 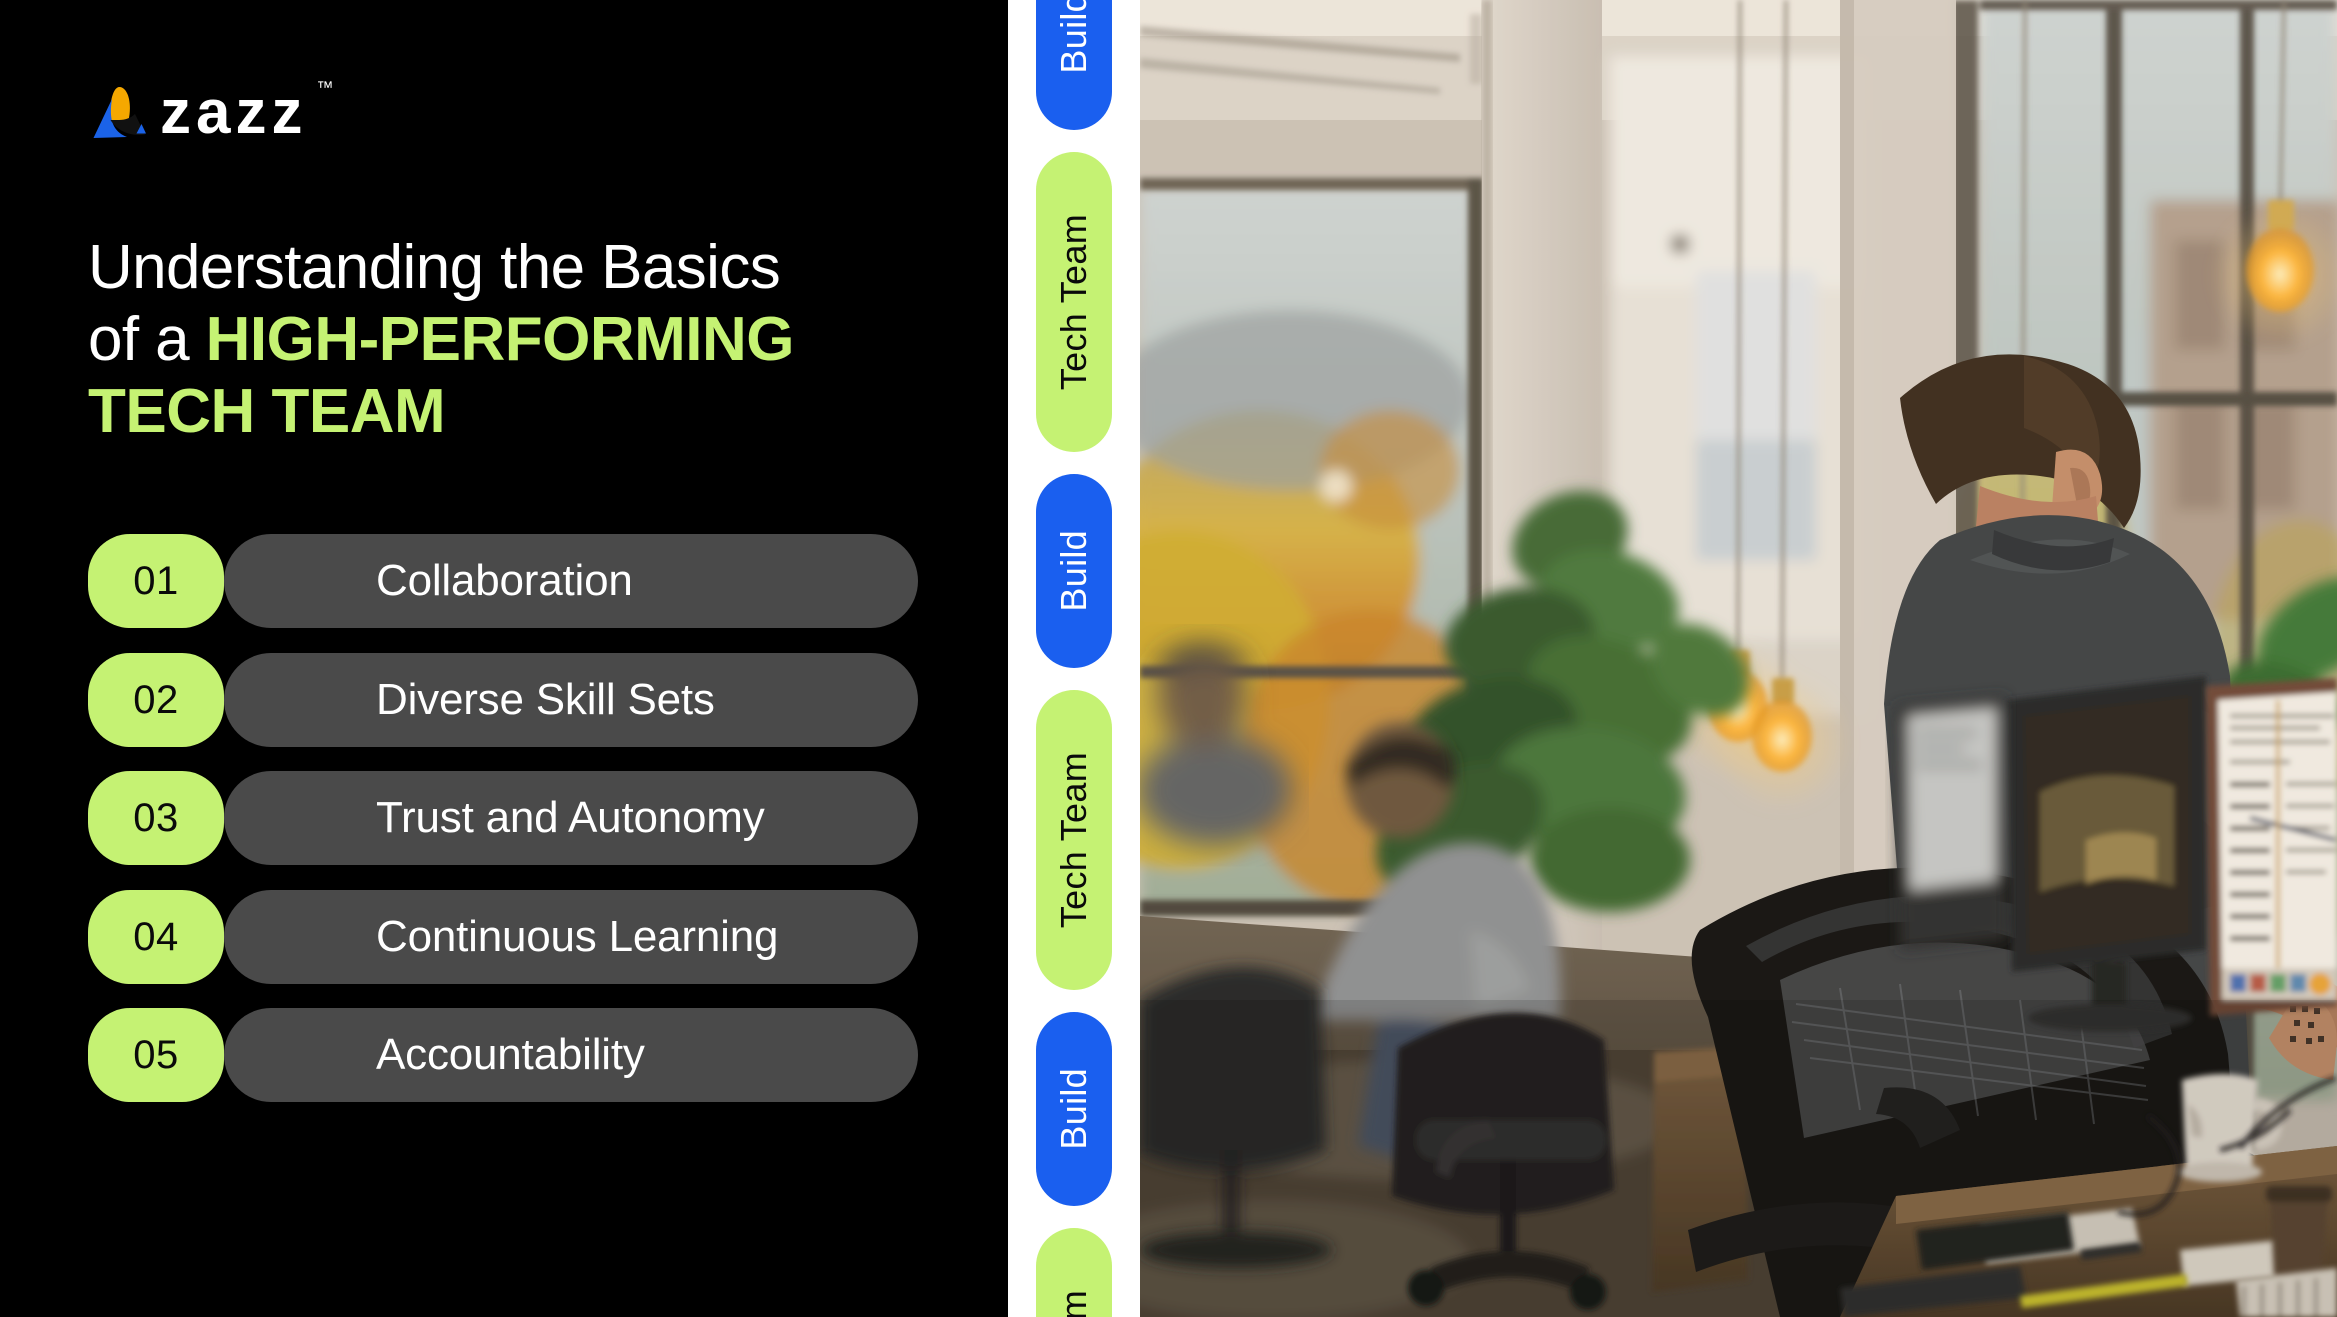 I want to click on list-item-label: Accountability, so click(x=510, y=1054).